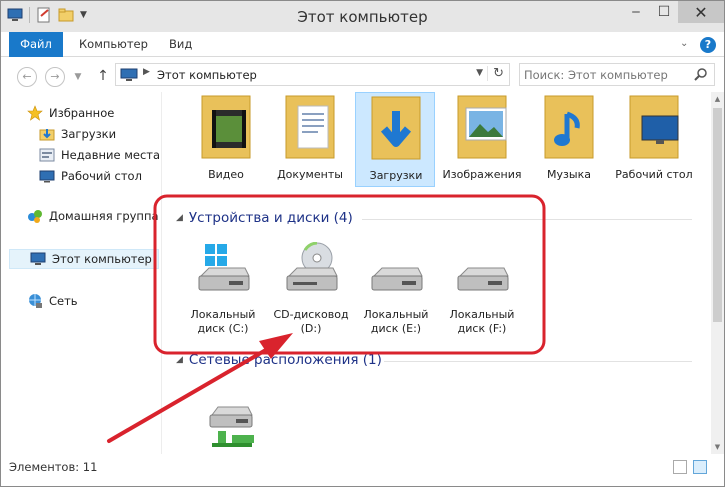 The image size is (725, 487). I want to click on nav-item-this-pc: Этот компьютер, so click(84, 259).